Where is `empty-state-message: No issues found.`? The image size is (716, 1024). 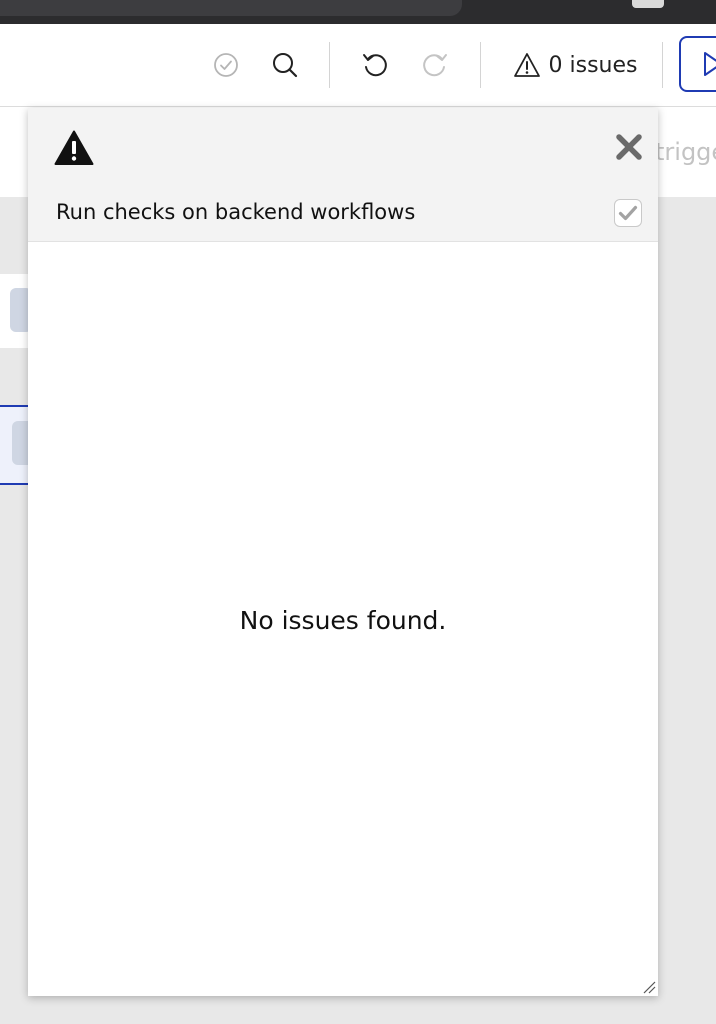
empty-state-message: No issues found. is located at coordinates (343, 620).